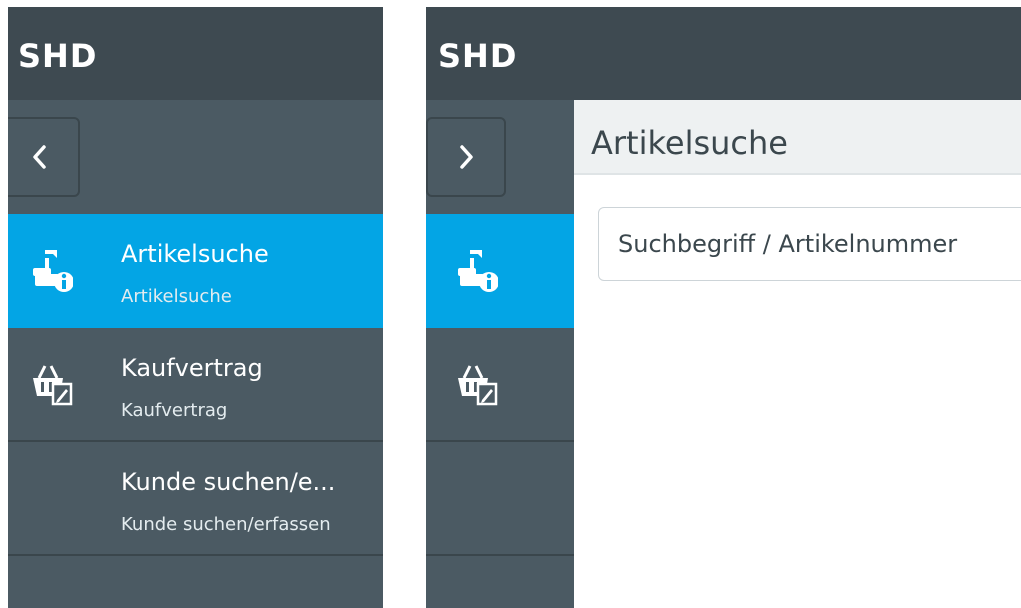 The height and width of the screenshot is (608, 1021). Describe the element at coordinates (192, 368) in the screenshot. I see `menu-item-title: Kaufvertrag` at that location.